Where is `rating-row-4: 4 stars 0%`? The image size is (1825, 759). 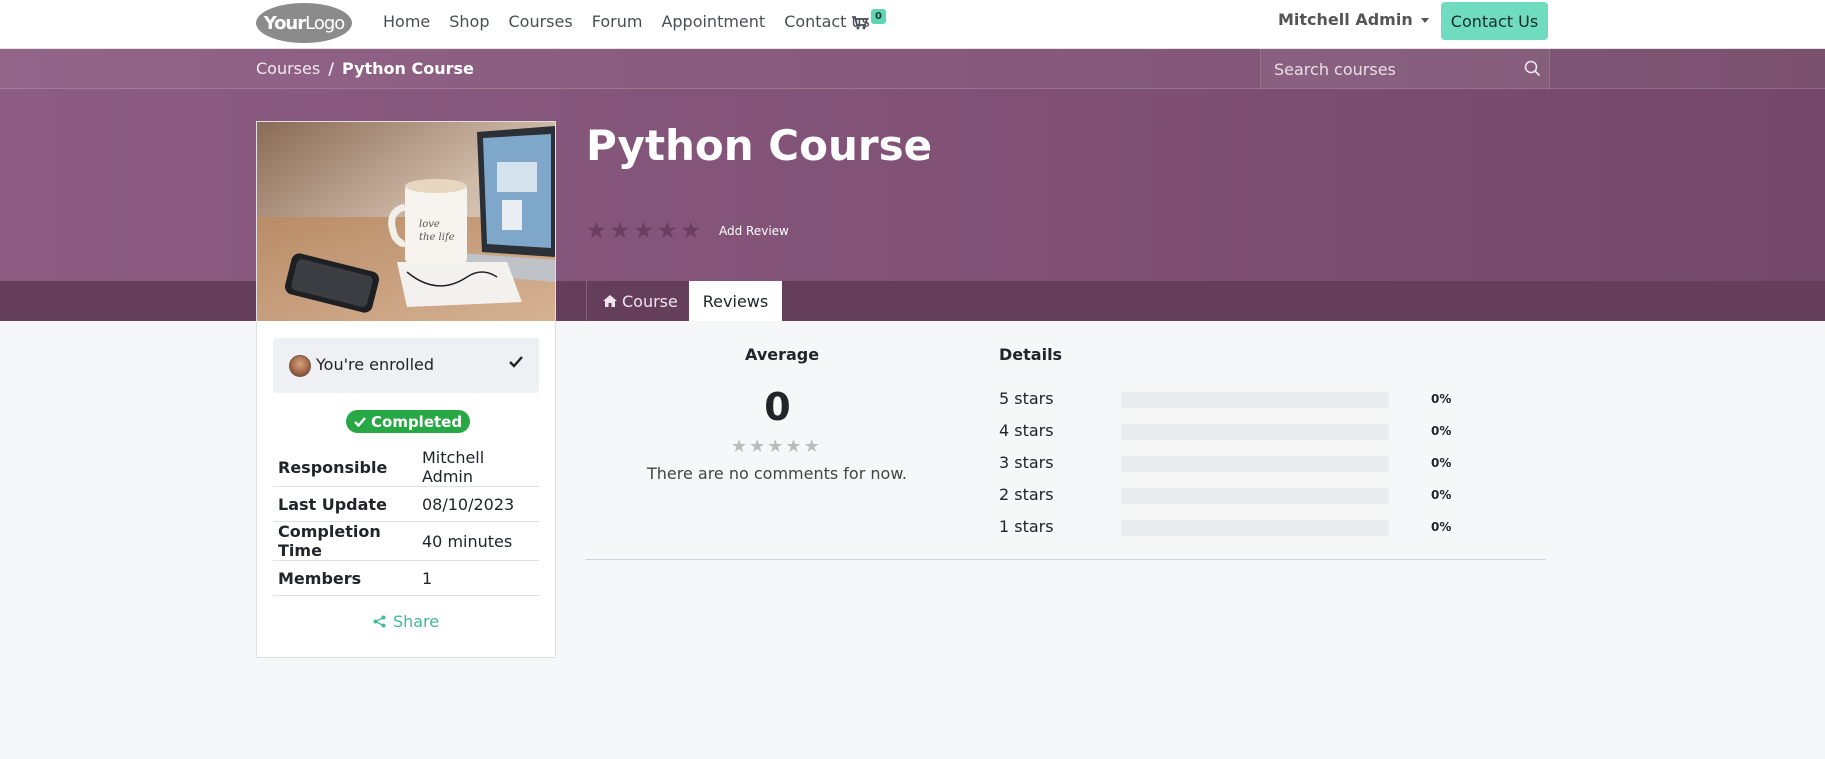 rating-row-4: 4 stars 0% is located at coordinates (1234, 432).